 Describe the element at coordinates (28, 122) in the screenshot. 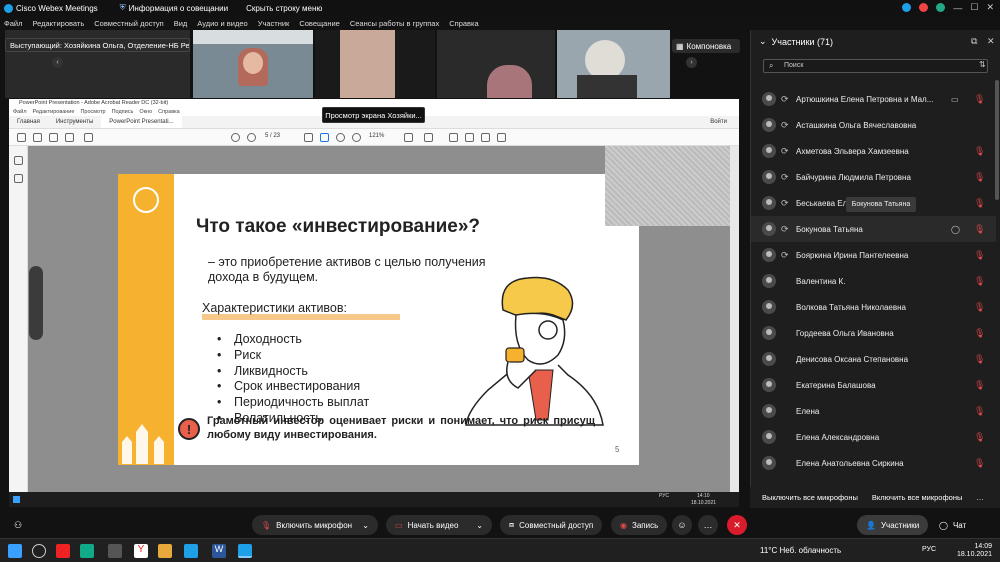

I see `tab-home: Главная` at that location.